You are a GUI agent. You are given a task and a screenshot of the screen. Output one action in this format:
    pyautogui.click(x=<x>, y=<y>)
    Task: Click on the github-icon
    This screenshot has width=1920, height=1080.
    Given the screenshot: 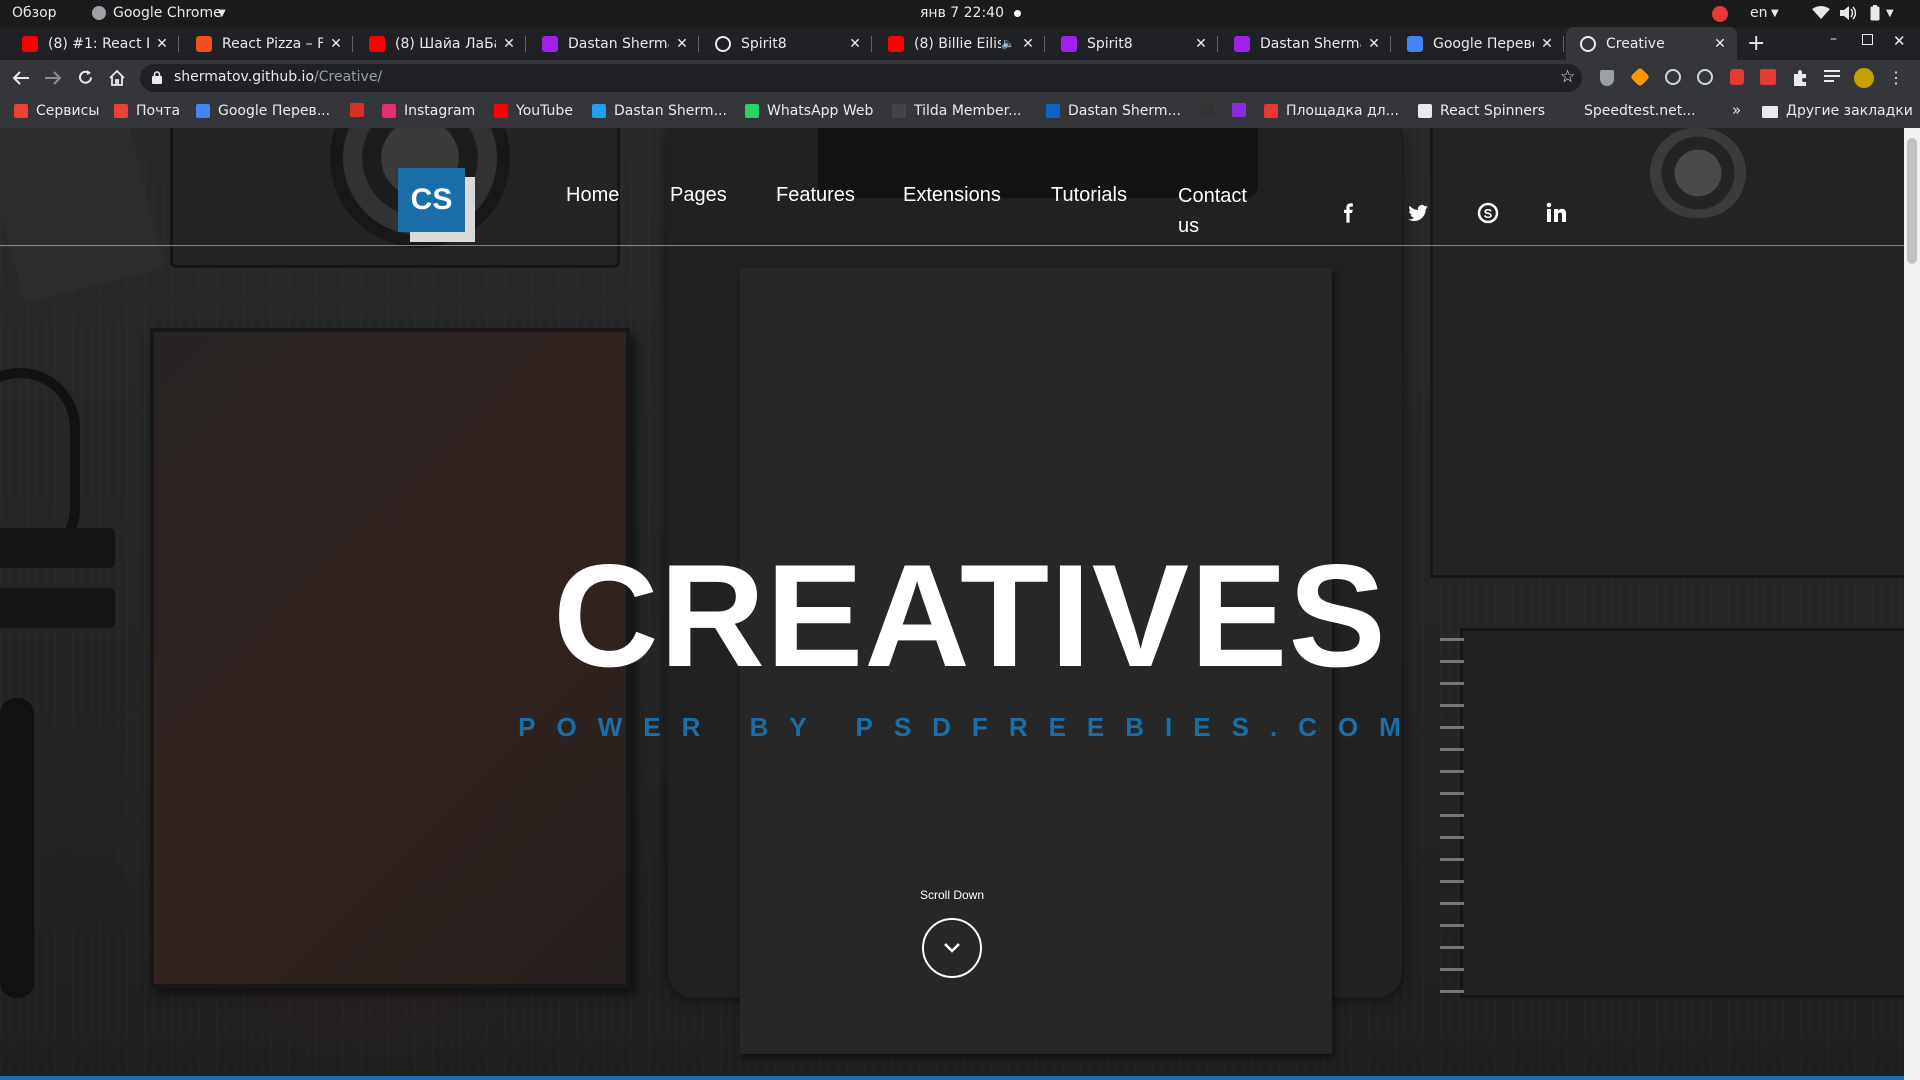 What is the action you would take?
    pyautogui.click(x=1207, y=110)
    